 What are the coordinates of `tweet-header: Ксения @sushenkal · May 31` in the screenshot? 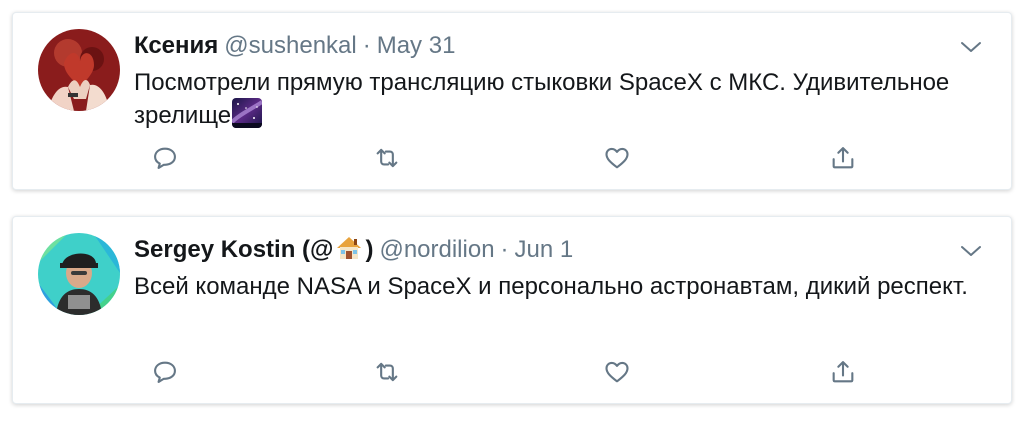 It's located at (294, 46).